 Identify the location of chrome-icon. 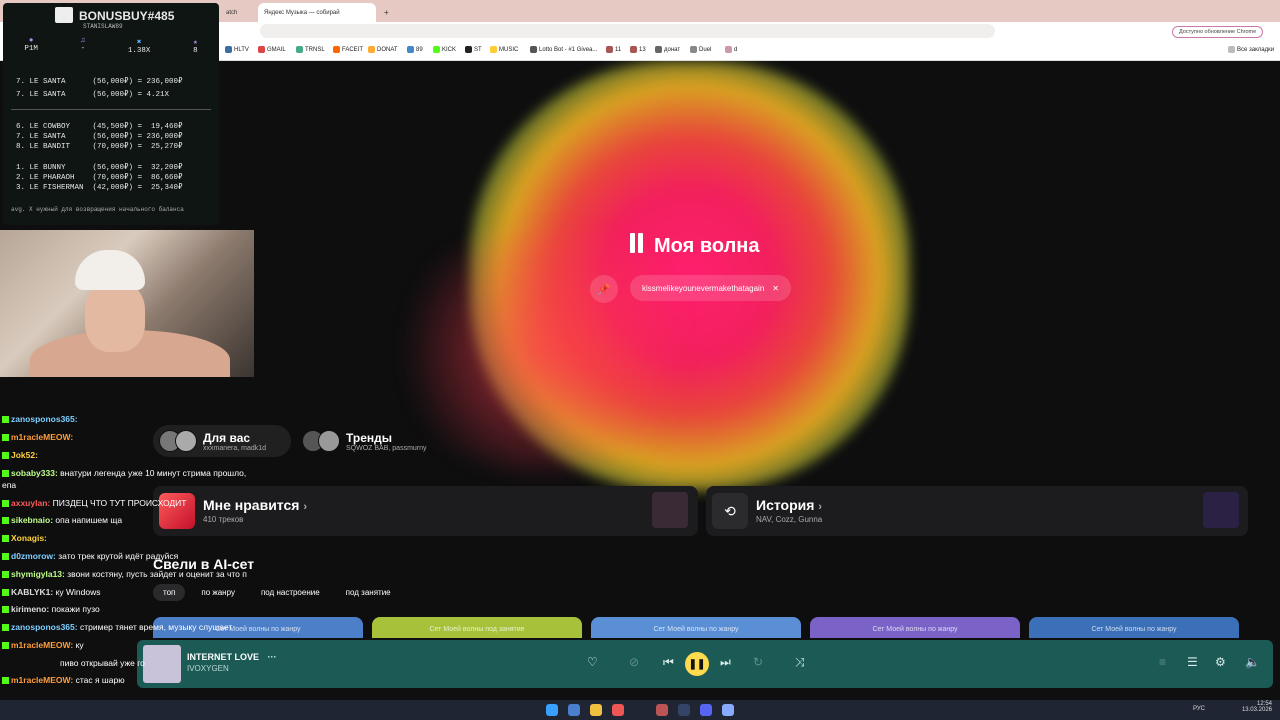
(618, 710).